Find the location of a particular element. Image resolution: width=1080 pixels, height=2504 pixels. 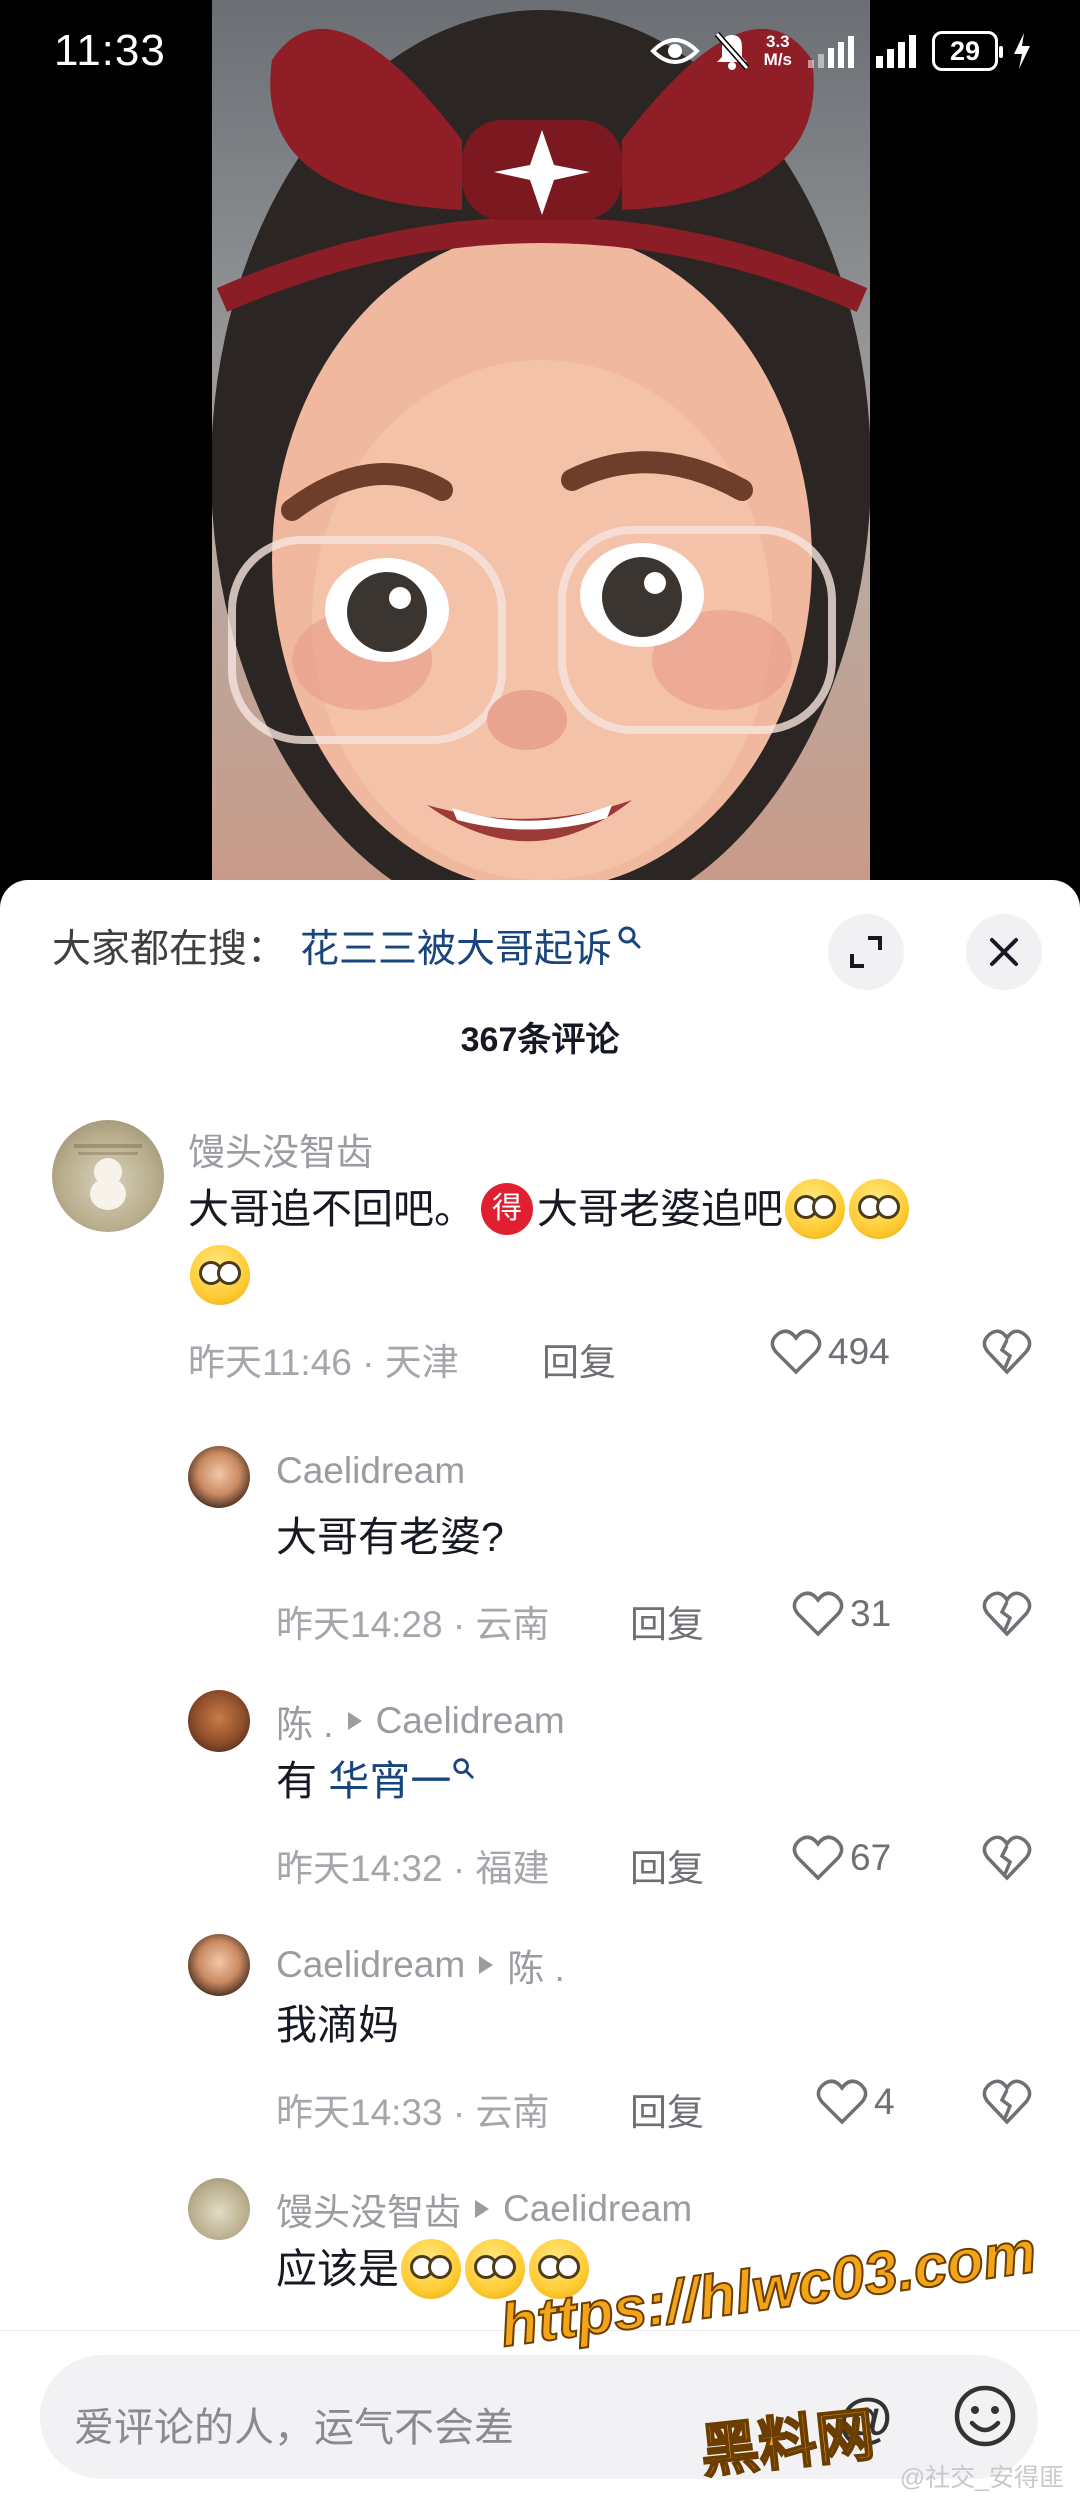

comment-item: 馒头没智齿 大哥追不回吧。得大哥老婆追吧 昨天11:46 · 天津 回复 494 is located at coordinates (540, 1270).